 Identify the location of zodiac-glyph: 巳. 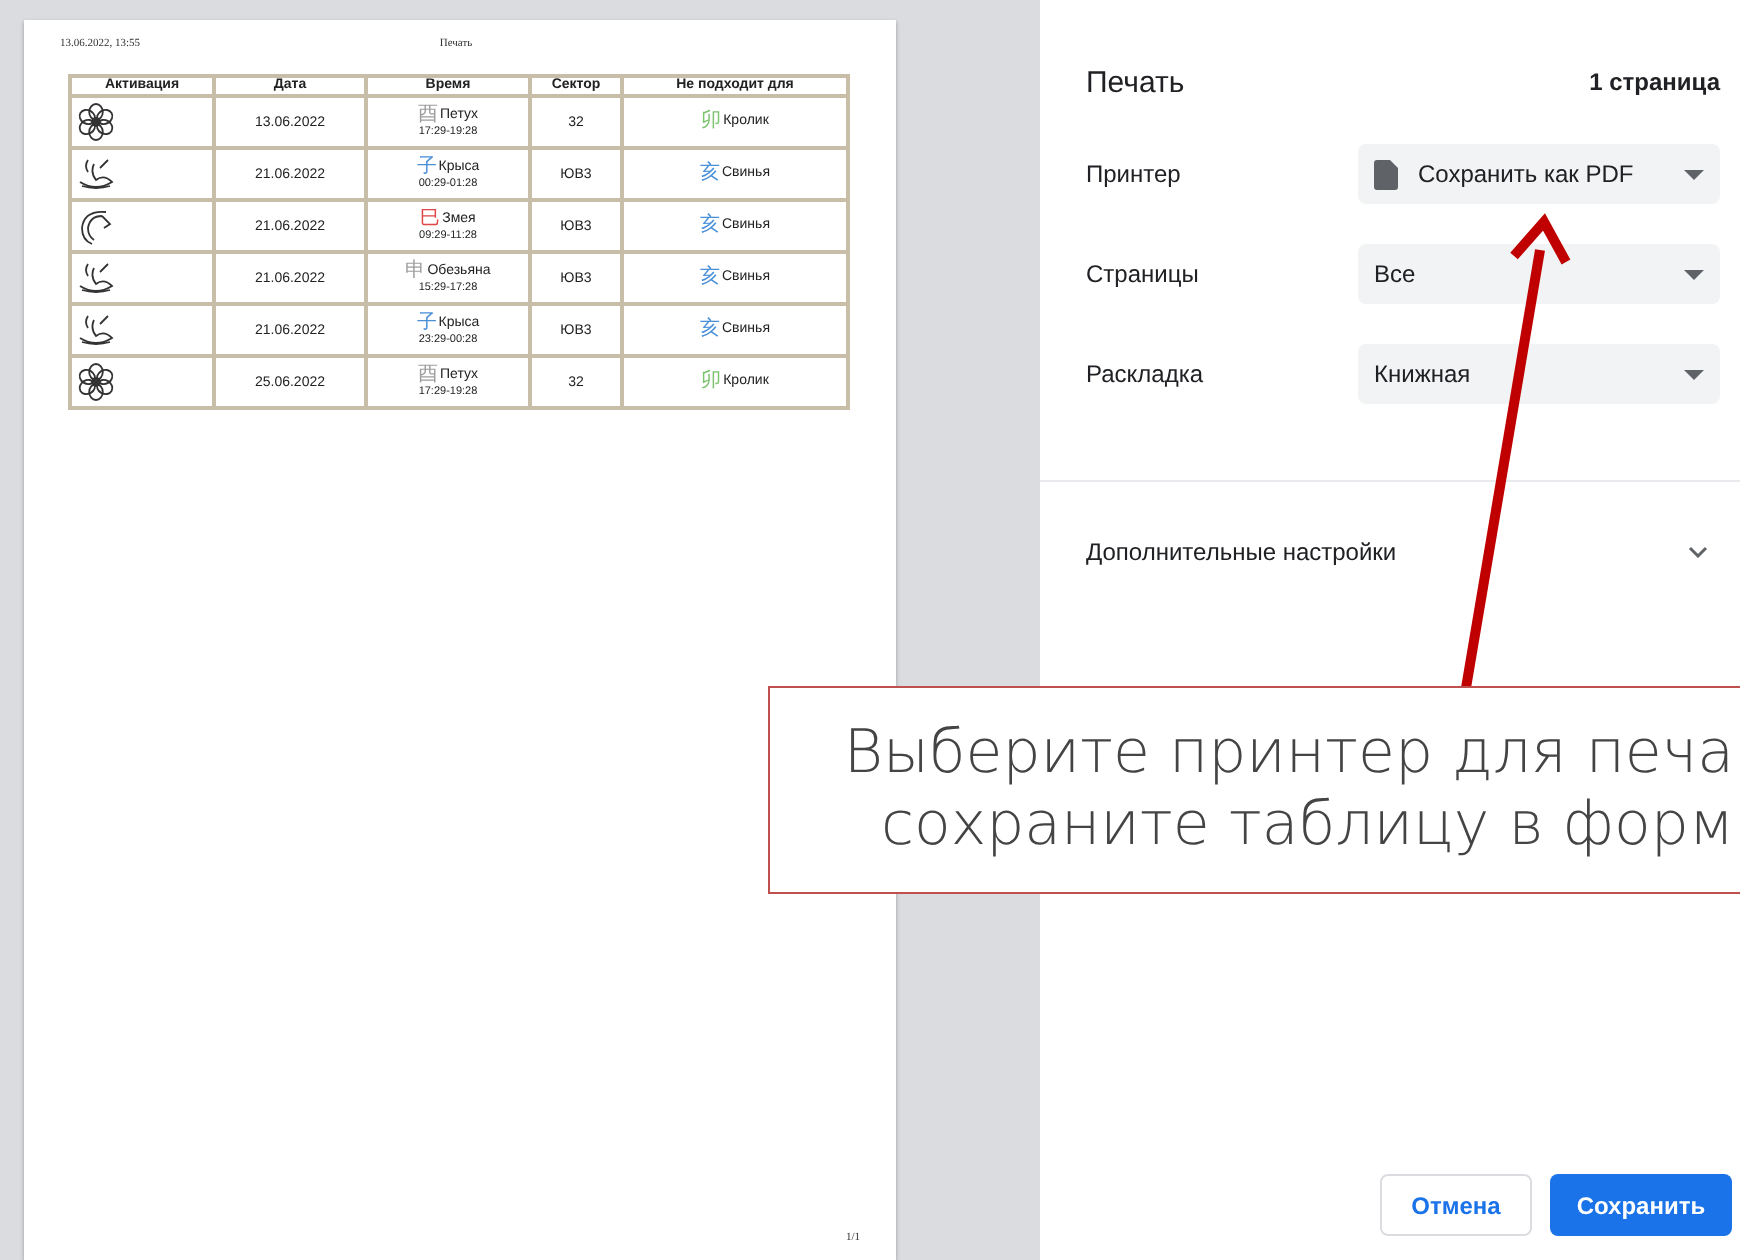
(430, 219).